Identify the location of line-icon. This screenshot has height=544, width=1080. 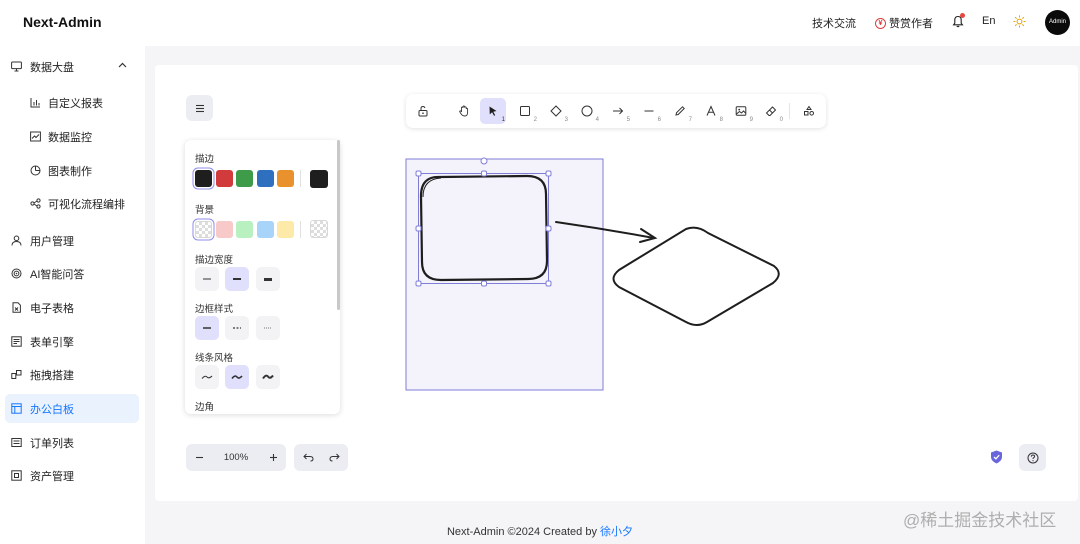
(649, 111).